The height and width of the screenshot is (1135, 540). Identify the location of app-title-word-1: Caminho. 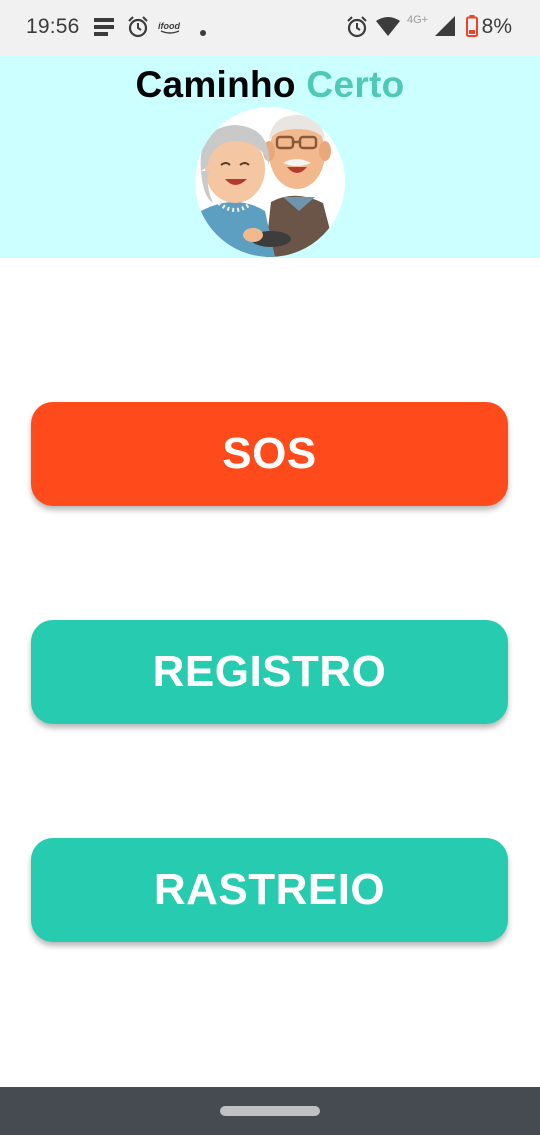
(215, 84).